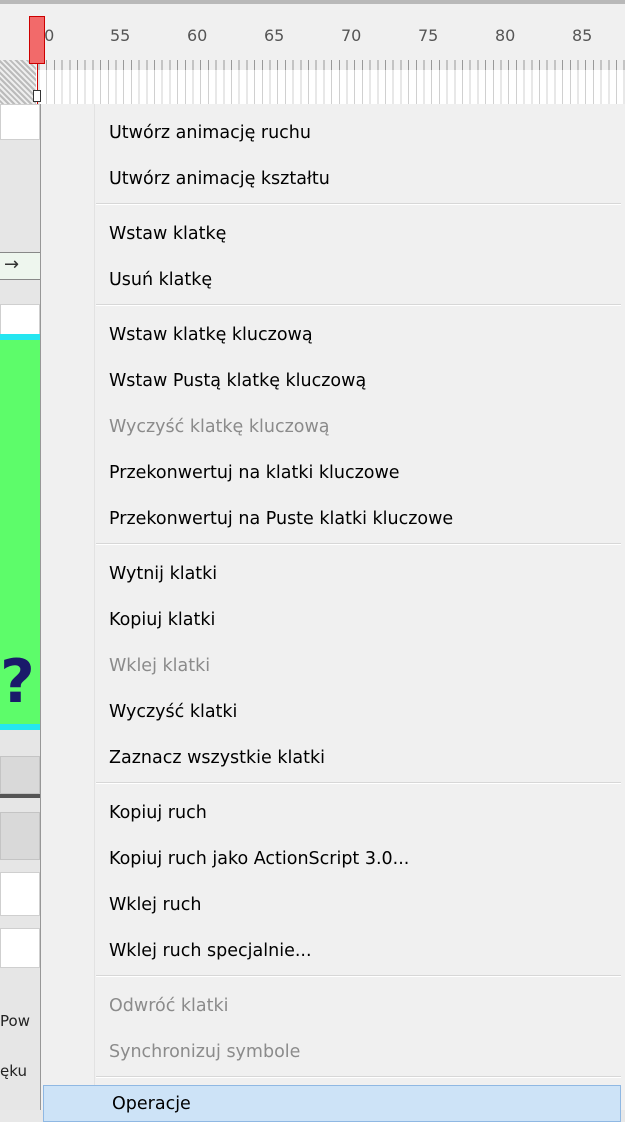 Image resolution: width=625 pixels, height=1122 pixels. Describe the element at coordinates (331, 812) in the screenshot. I see `menu-item-copy-motion: Kopiuj ruch` at that location.